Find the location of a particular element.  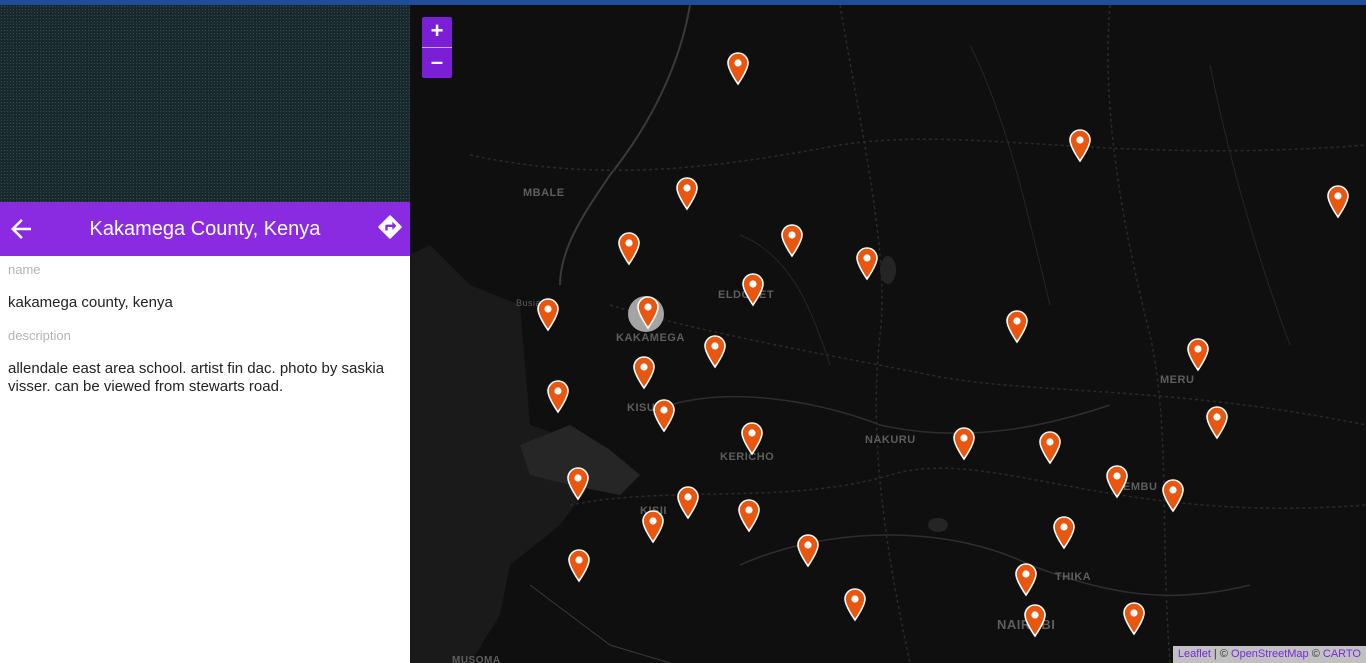

directions-button is located at coordinates (392, 229).